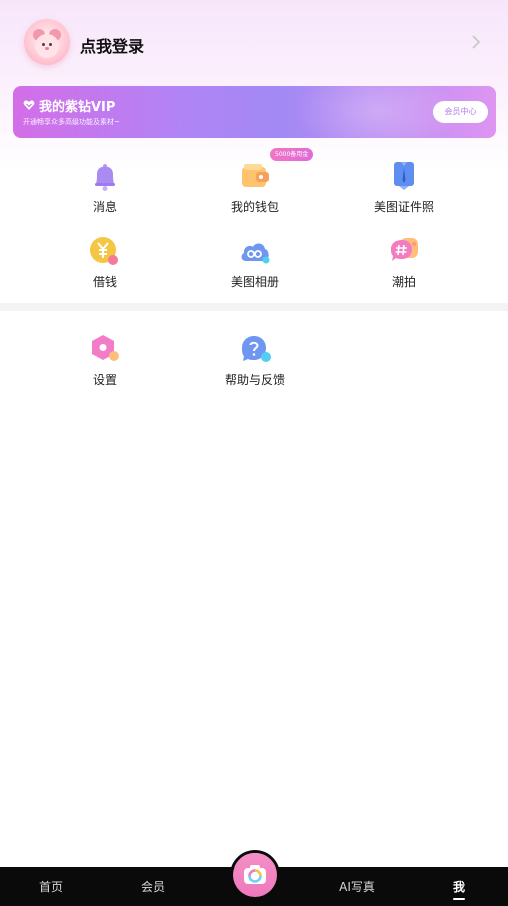  Describe the element at coordinates (255, 265) in the screenshot. I see `menu-item-photo-album: 美图相册` at that location.